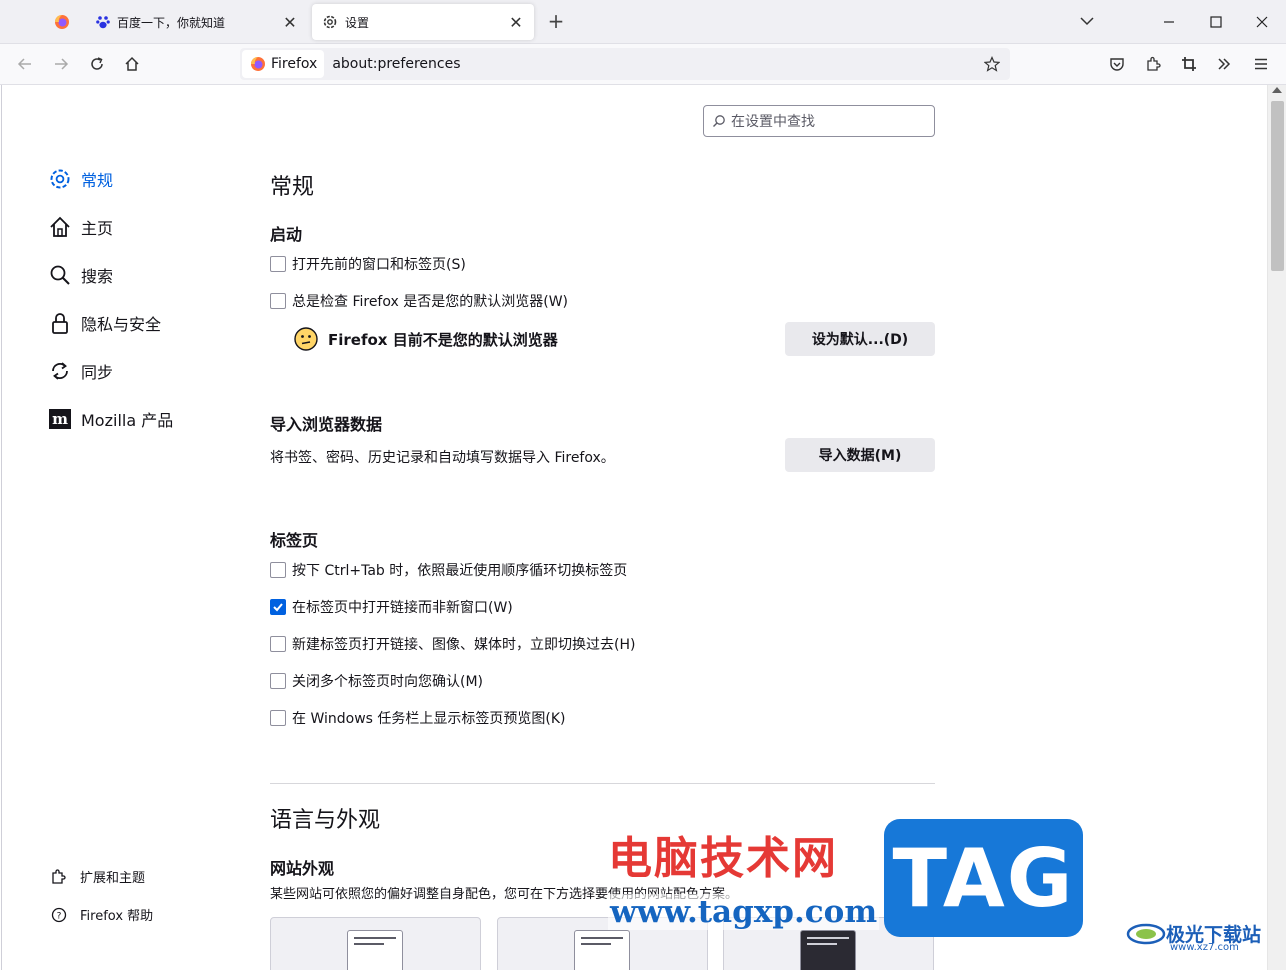 This screenshot has height=970, width=1286. I want to click on scroll-up-arrow-icon, so click(1277, 90).